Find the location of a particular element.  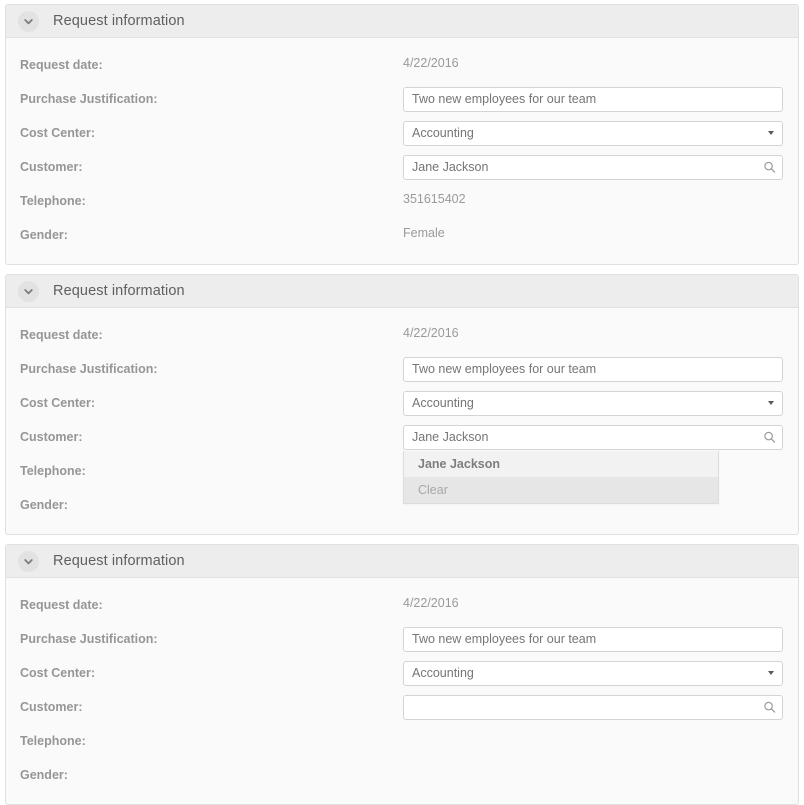

form-row-telephone: Telephone: is located at coordinates (402, 741).